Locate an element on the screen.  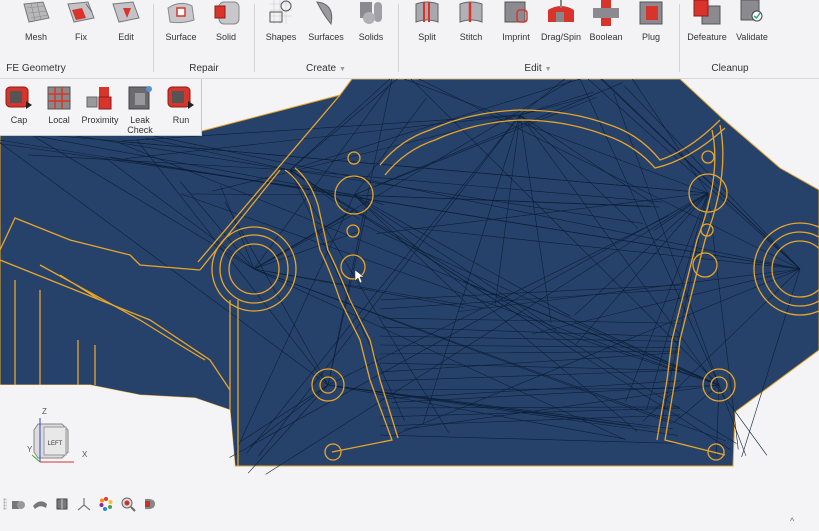
solid-repair-icon is located at coordinates (227, 13).